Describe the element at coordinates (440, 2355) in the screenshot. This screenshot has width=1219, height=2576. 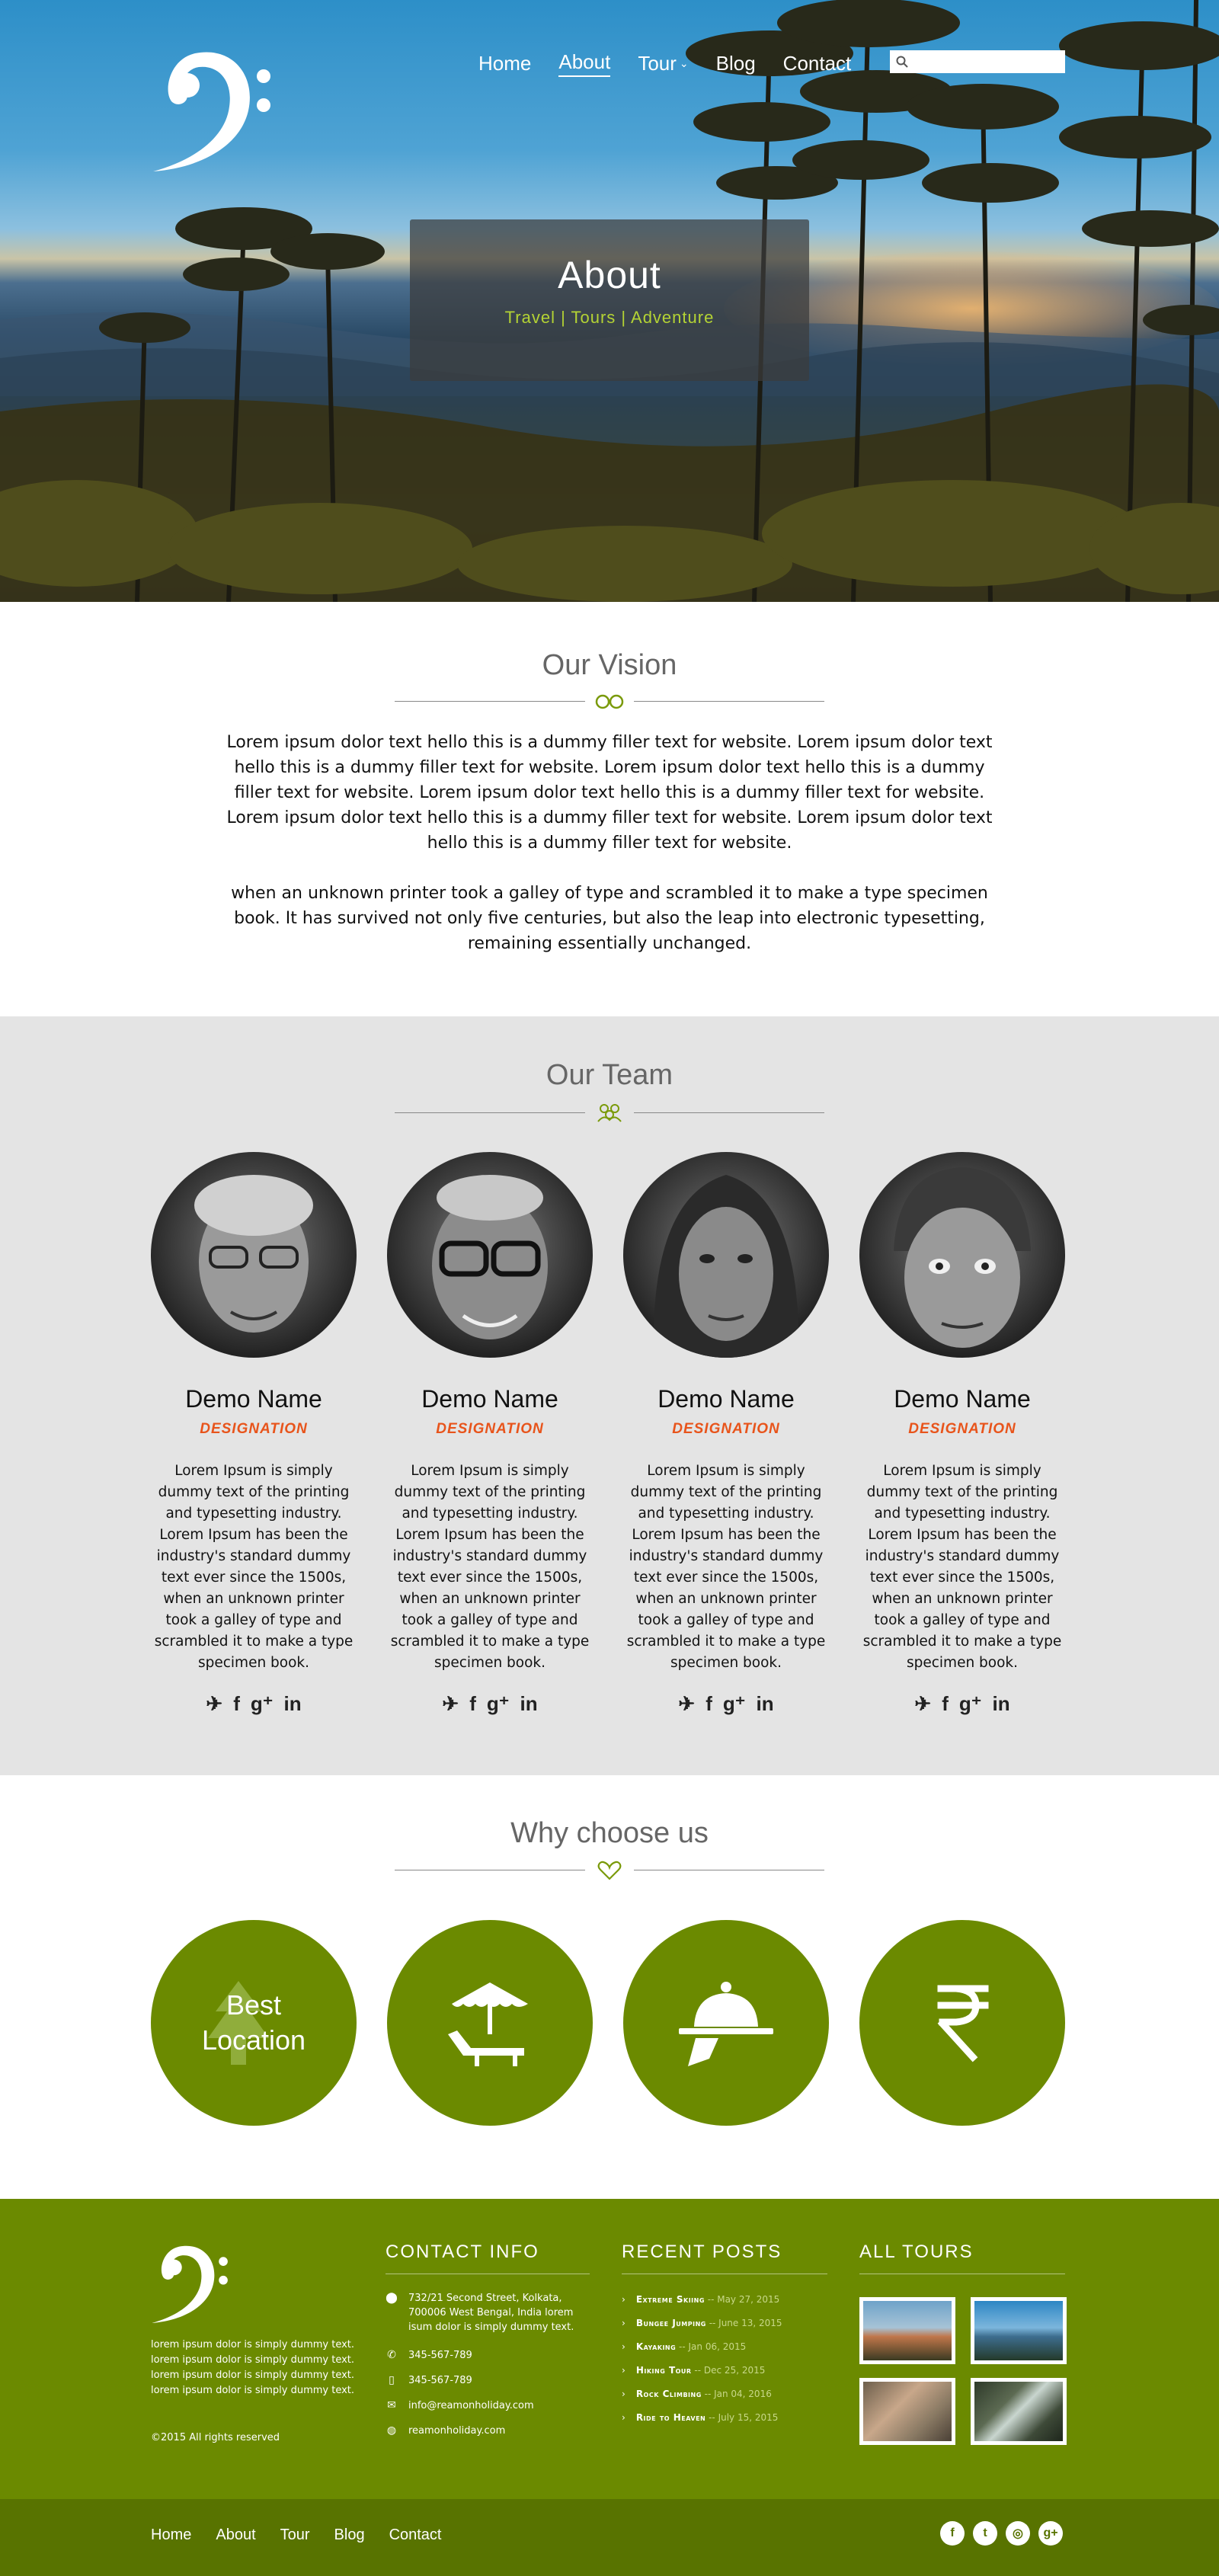
I see `phone-text-1: 345-567-789` at that location.